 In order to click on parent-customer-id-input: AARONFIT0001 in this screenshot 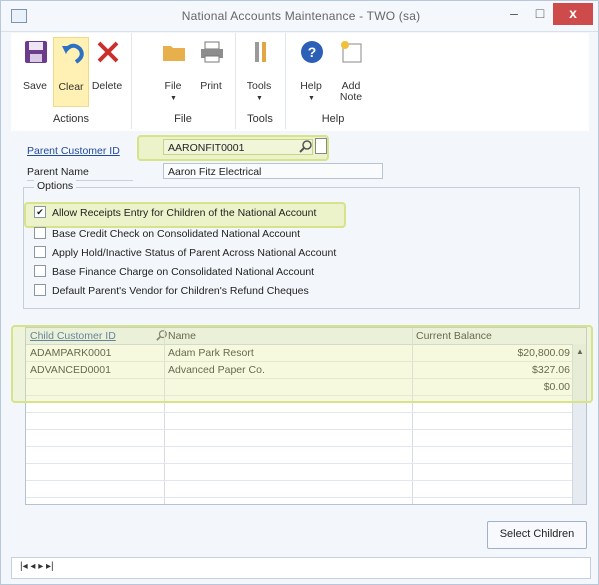, I will do `click(238, 147)`.